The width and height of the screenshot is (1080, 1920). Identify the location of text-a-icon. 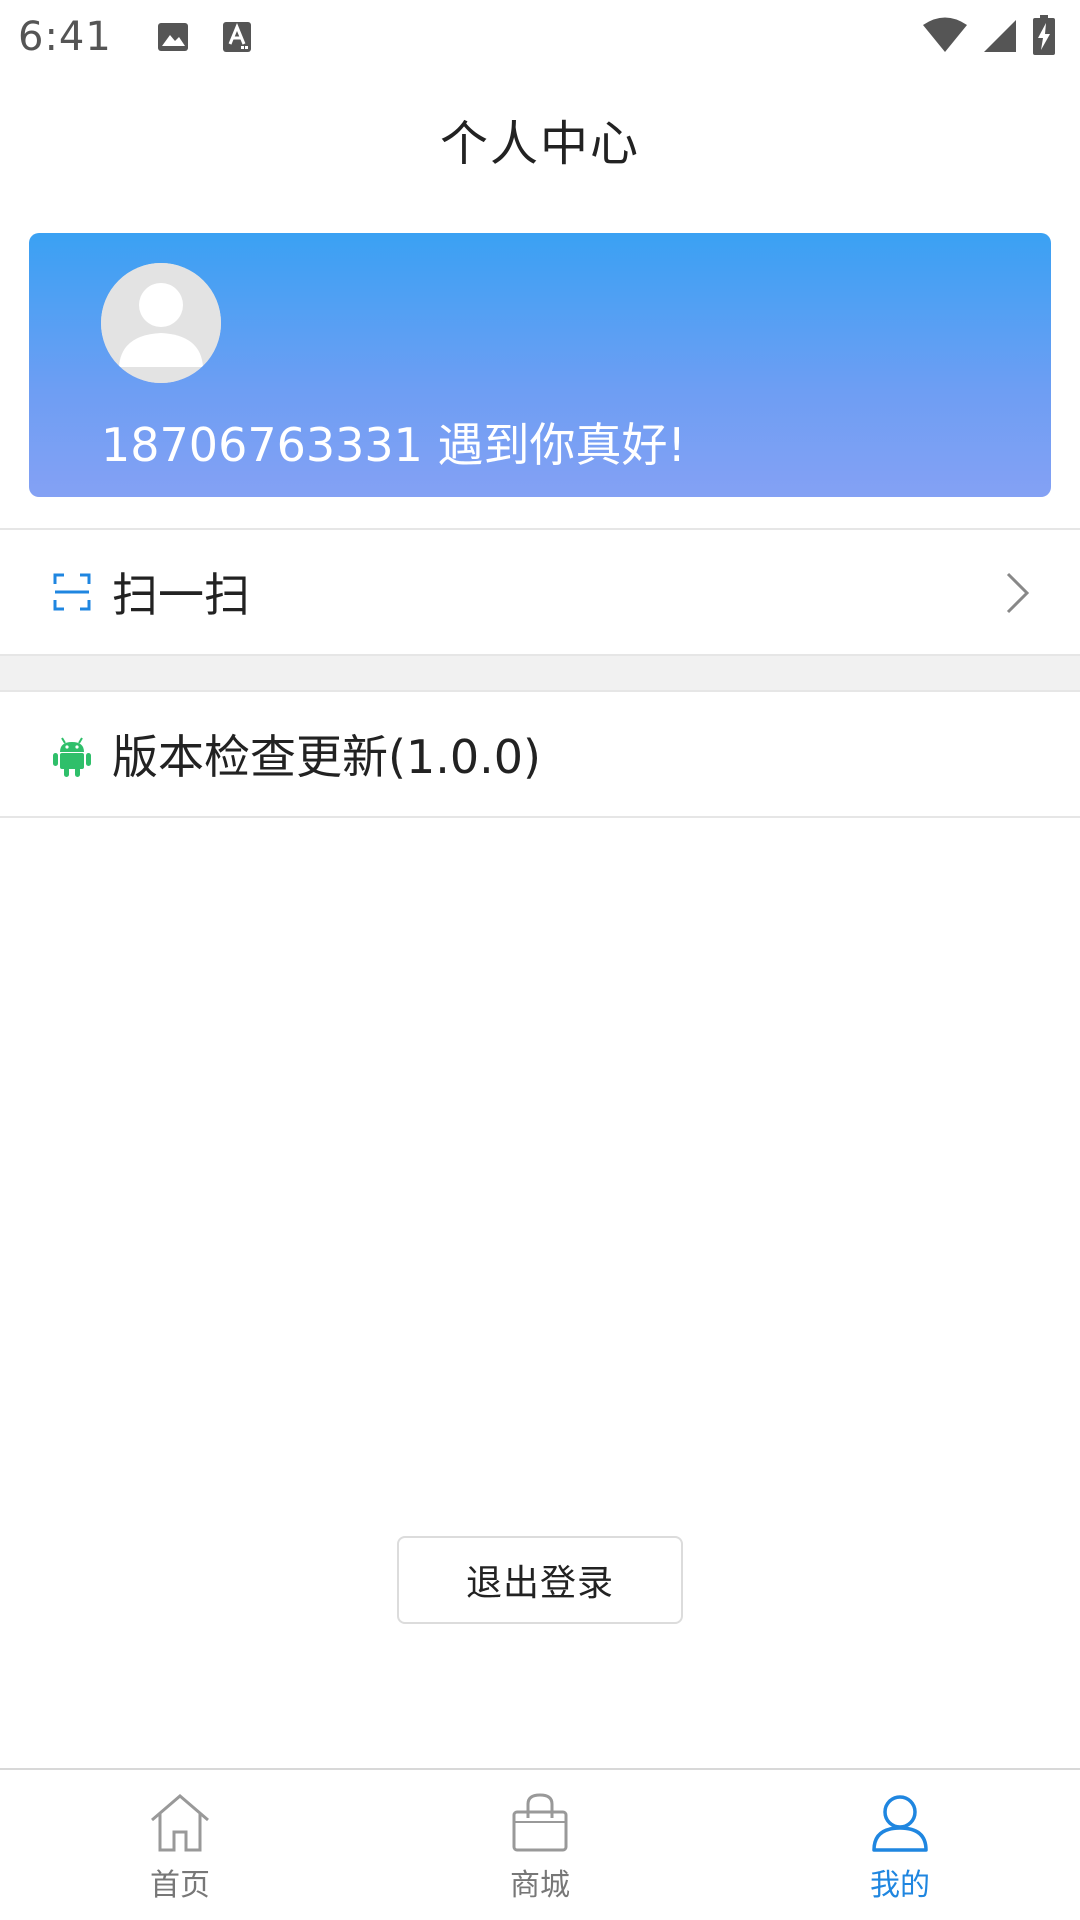
(239, 37).